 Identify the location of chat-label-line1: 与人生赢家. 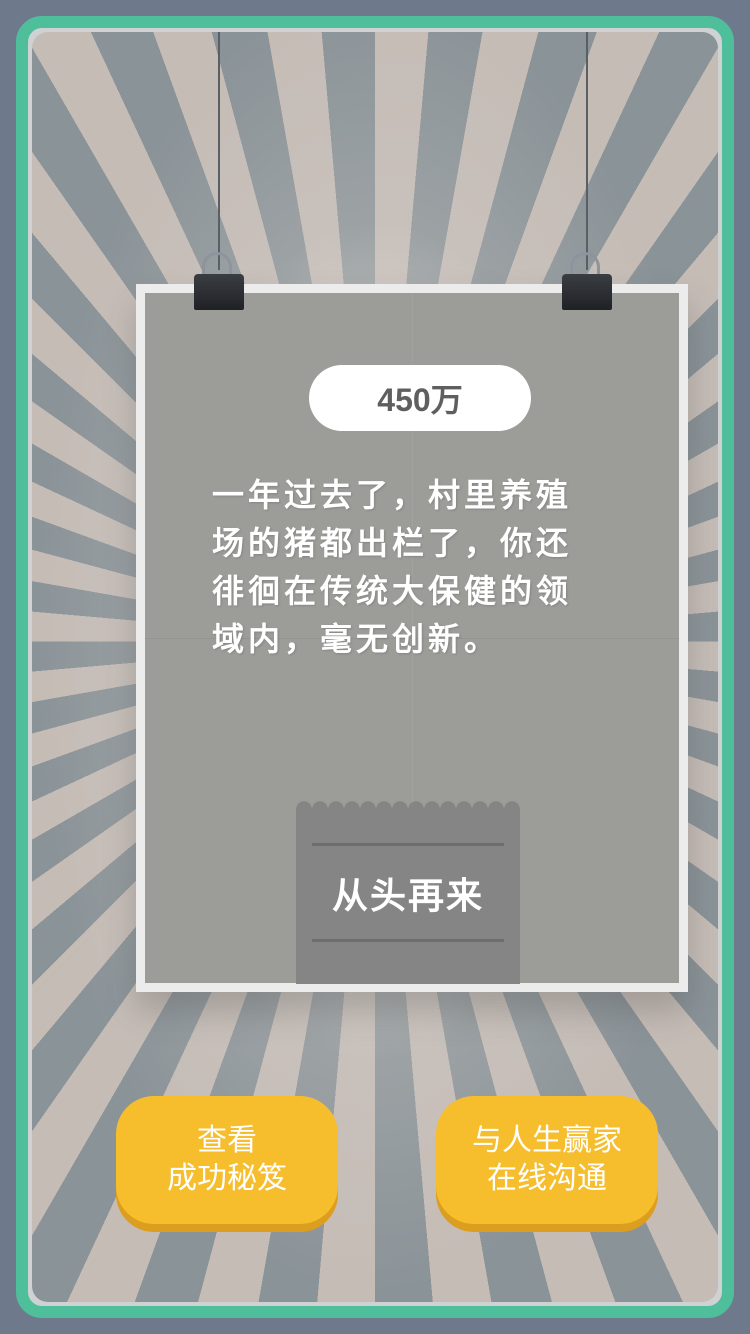
(547, 1140).